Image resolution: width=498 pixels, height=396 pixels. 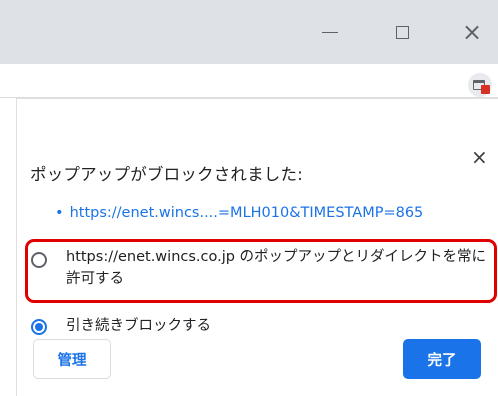 I want to click on minimize-button, so click(x=330, y=32).